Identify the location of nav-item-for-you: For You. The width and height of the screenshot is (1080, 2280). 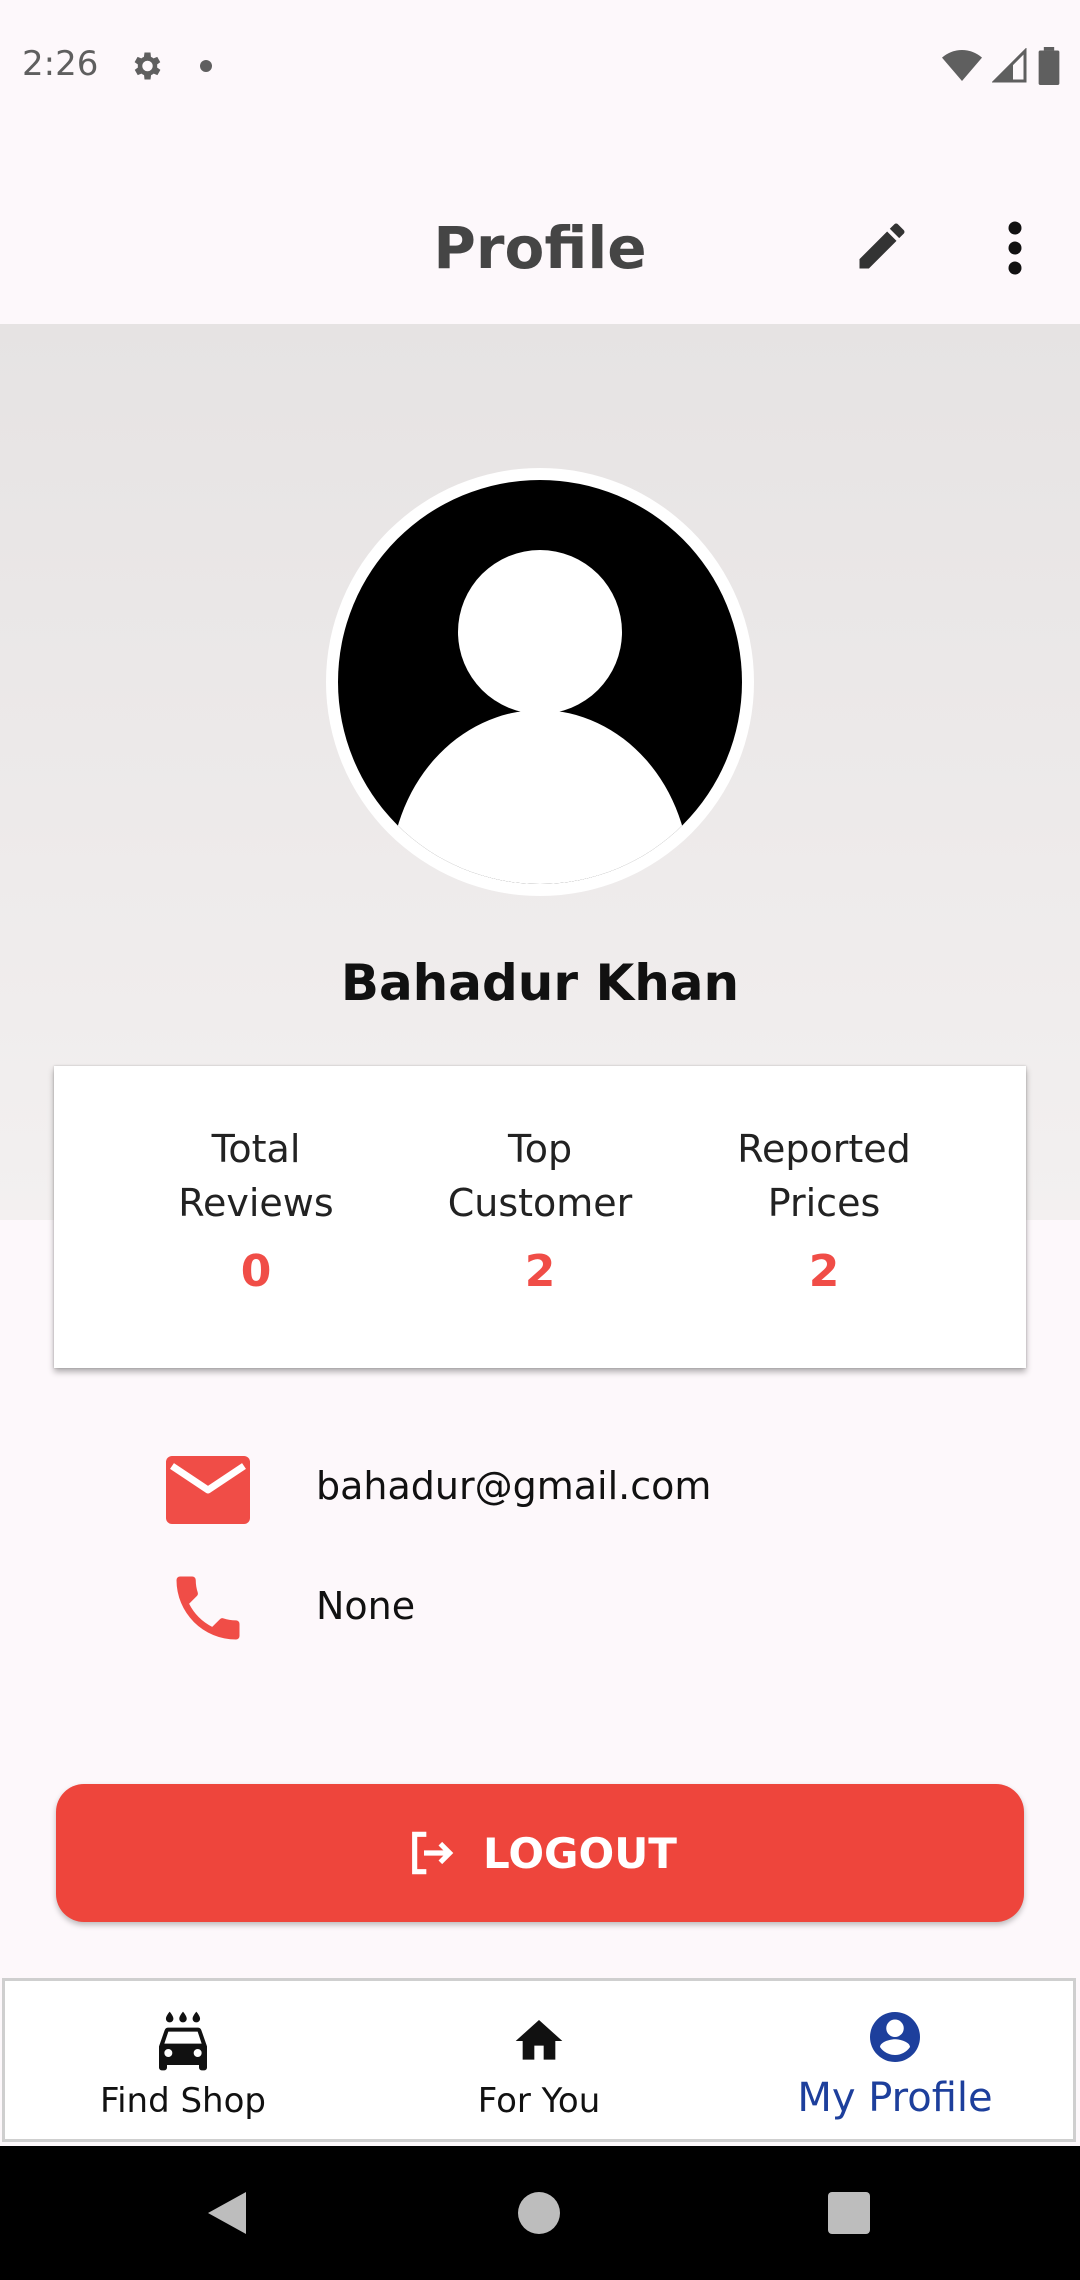
(539, 2060).